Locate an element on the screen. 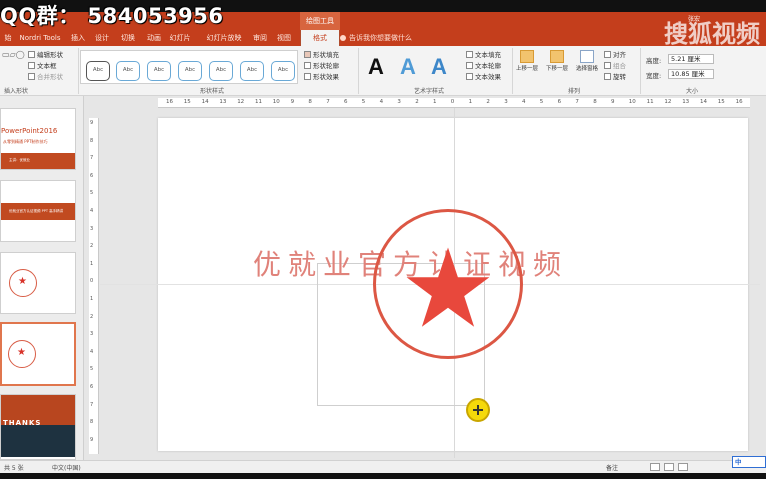 This screenshot has height=479, width=766. ruler-tick: 4 is located at coordinates (92, 211).